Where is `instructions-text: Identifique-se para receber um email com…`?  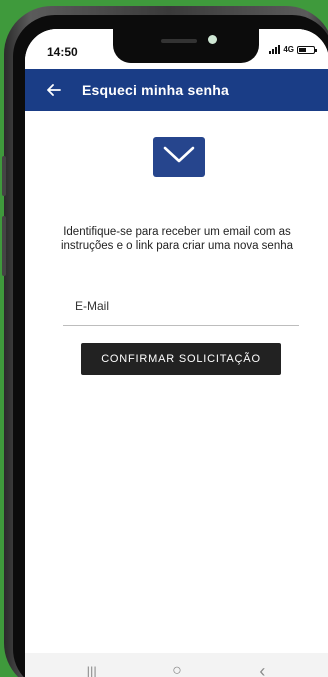
instructions-text: Identifique-se para receber um email com… is located at coordinates (177, 239).